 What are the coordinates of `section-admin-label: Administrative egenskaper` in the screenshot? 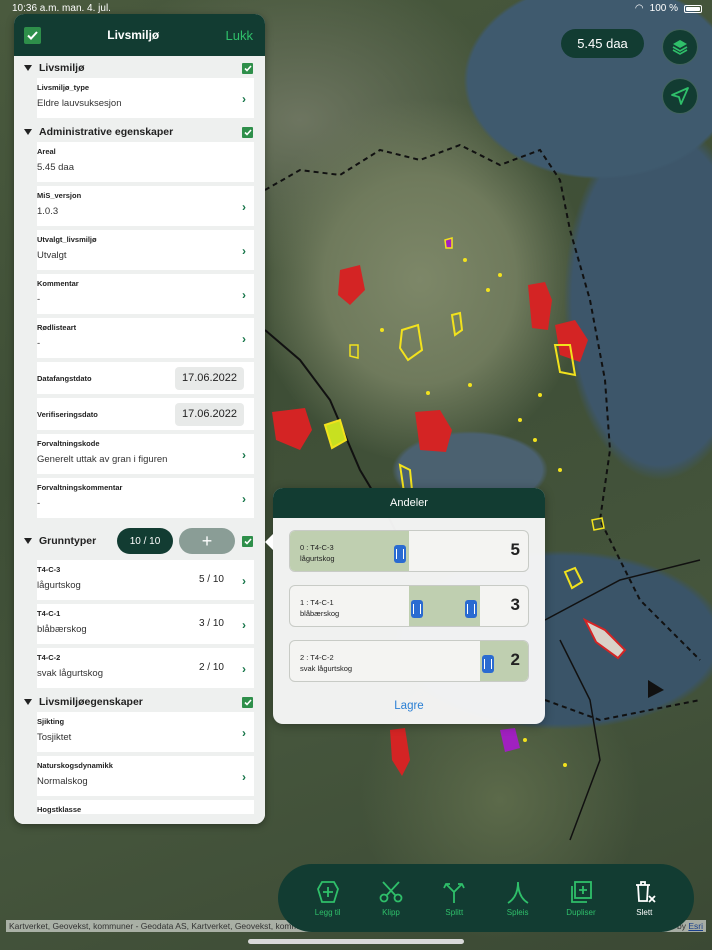 It's located at (106, 132).